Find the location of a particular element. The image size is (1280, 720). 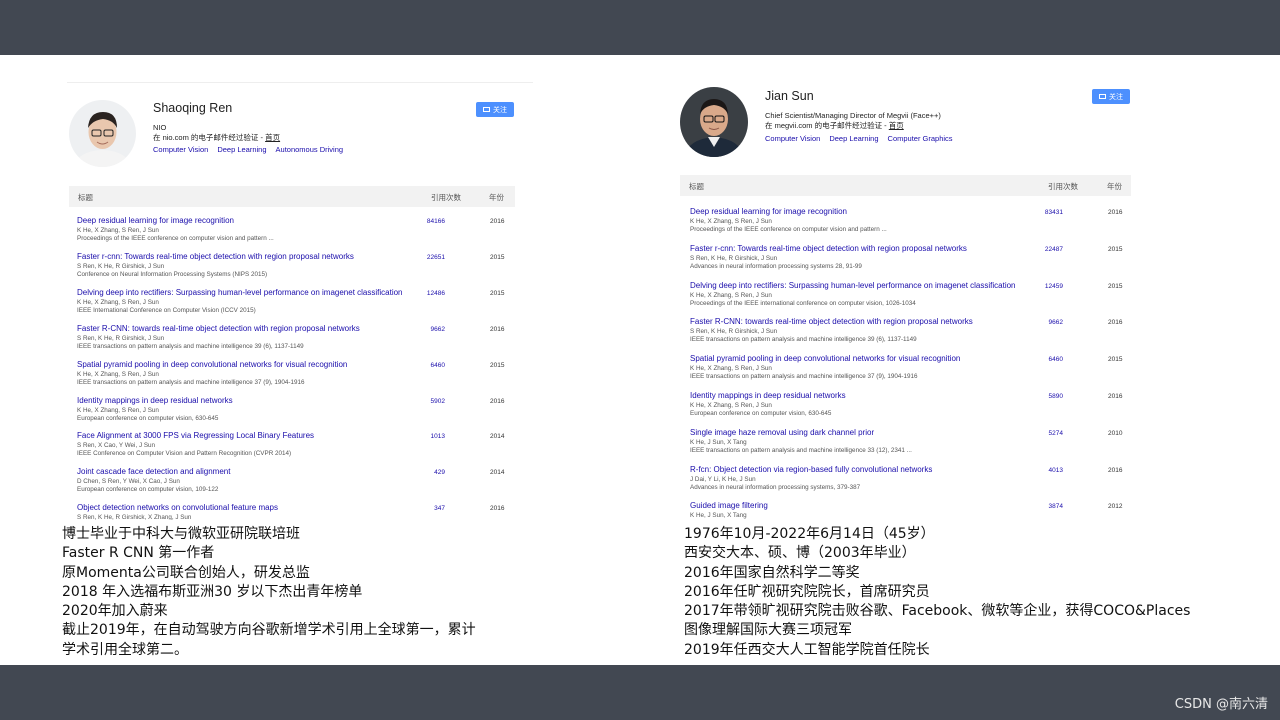

article-title-link: Guided image filtering is located at coordinates (729, 505).